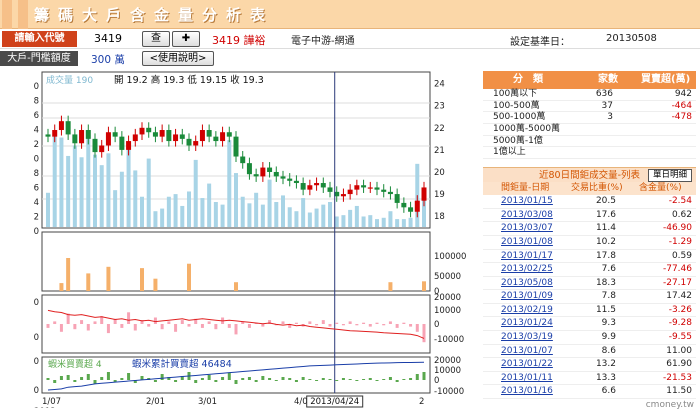  I want to click on recent-row: 2013/01/22 13.2 61.90, so click(589, 365).